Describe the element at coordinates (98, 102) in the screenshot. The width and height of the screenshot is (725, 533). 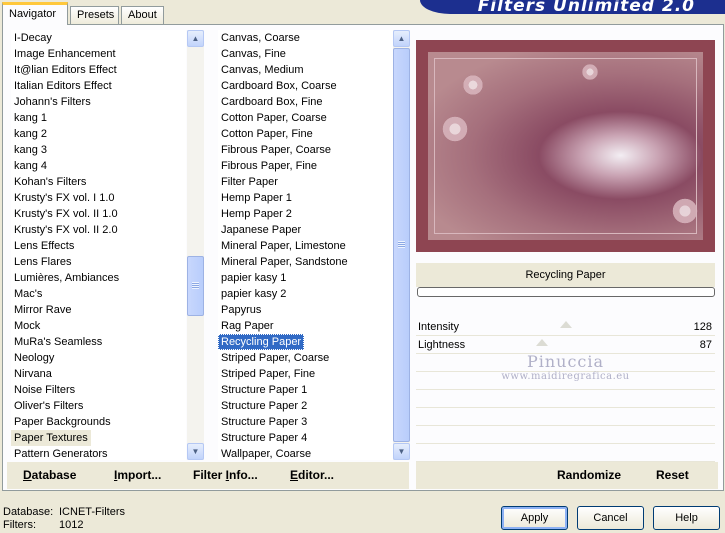
I see `category-item: Johann's Filters` at that location.